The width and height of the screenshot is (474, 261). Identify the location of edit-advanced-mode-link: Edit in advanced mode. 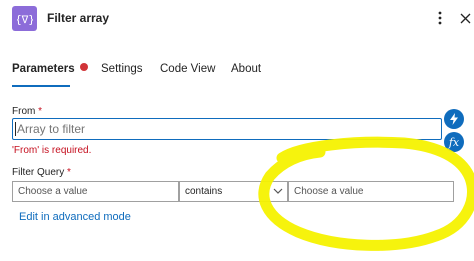
(75, 217).